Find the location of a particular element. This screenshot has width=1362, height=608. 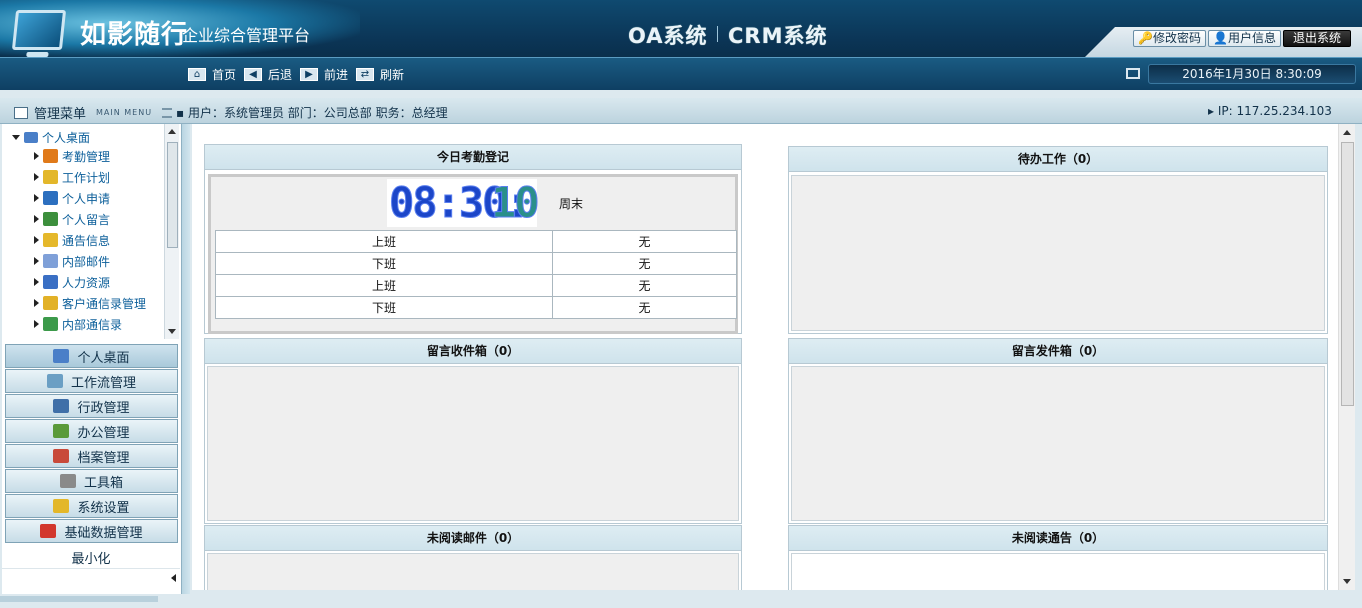

ip-info: ▸ IP: 117.25.234.103 is located at coordinates (1270, 111).